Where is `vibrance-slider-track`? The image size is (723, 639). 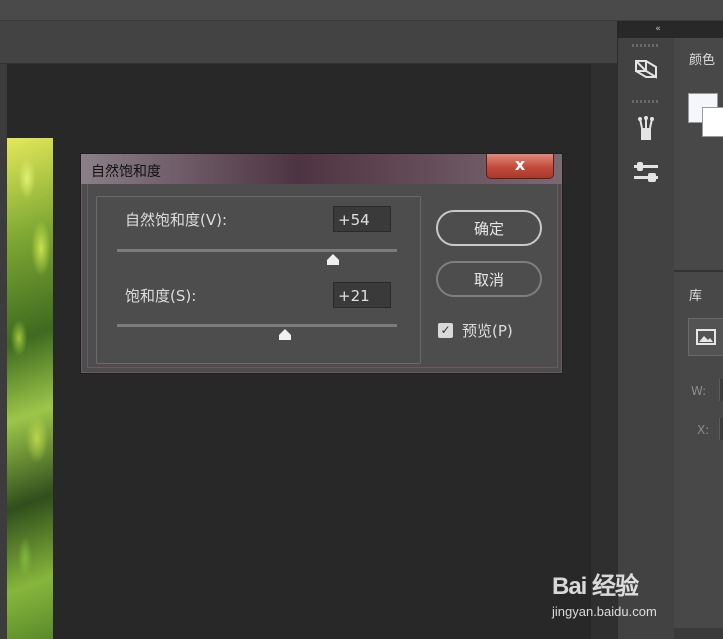
vibrance-slider-track is located at coordinates (257, 250).